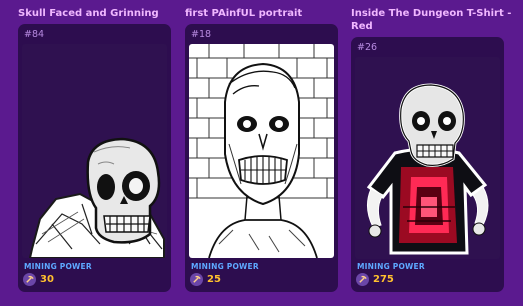  I want to click on card-id: #18, so click(201, 34).